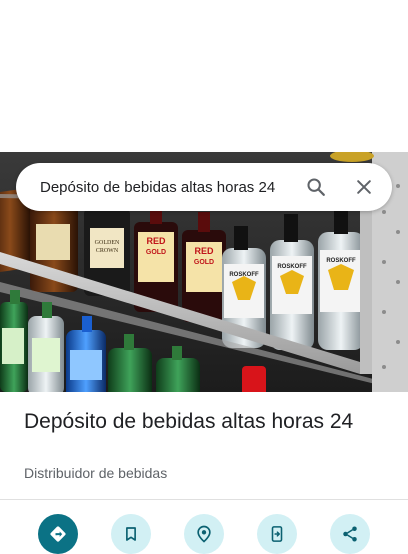 This screenshot has height=554, width=408. Describe the element at coordinates (316, 187) in the screenshot. I see `search-icon` at that location.